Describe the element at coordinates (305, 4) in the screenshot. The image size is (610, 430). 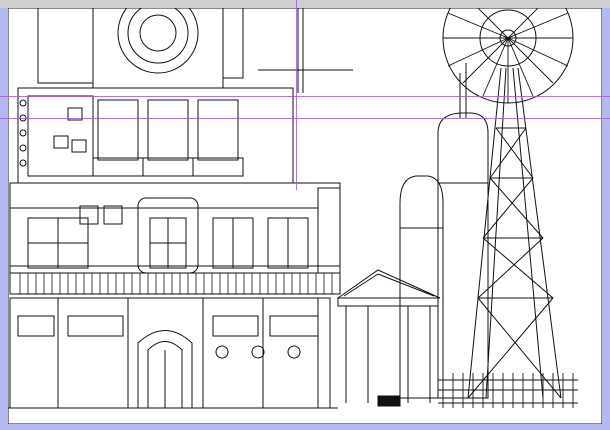
I see `toolbar-strip` at that location.